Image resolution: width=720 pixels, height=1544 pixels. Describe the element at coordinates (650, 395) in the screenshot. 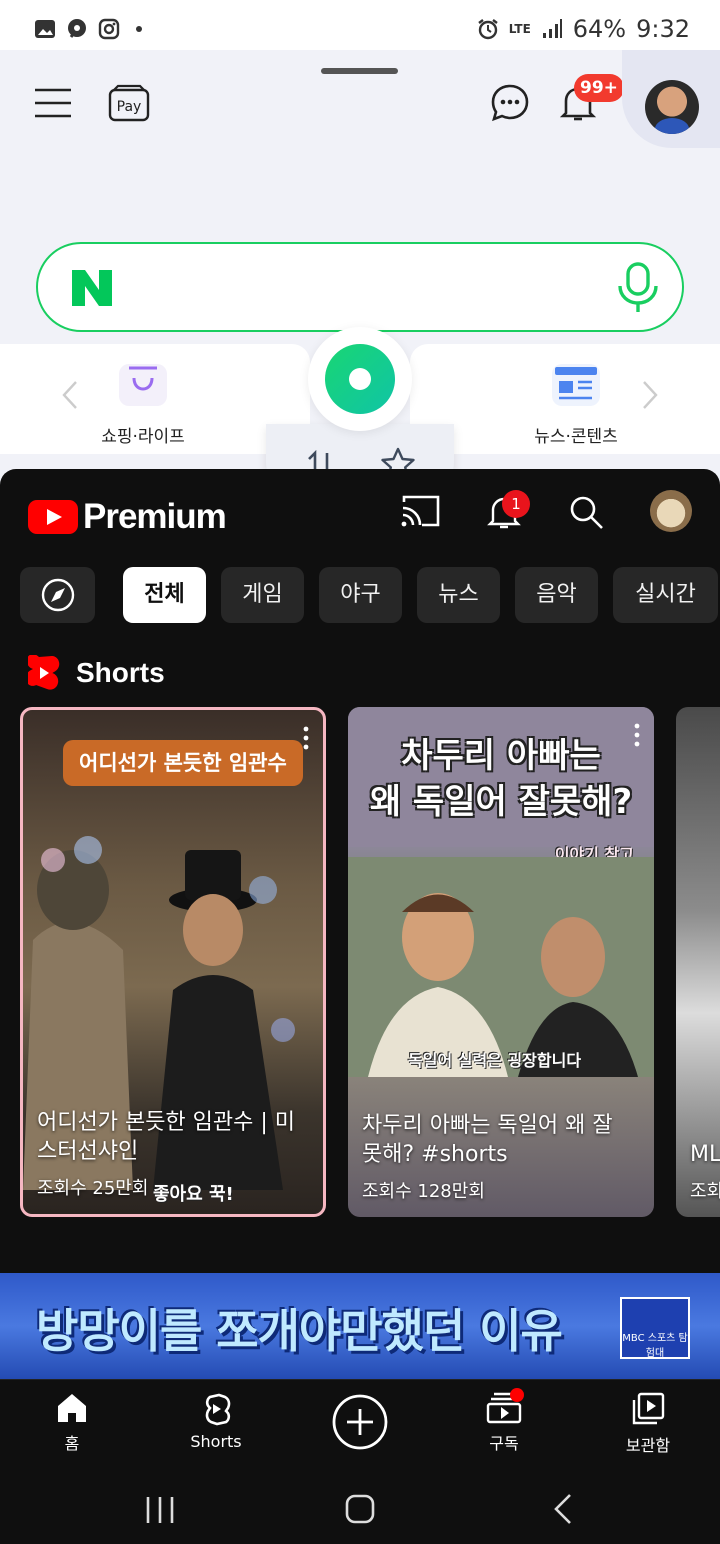

I see `chevron-right-icon` at that location.